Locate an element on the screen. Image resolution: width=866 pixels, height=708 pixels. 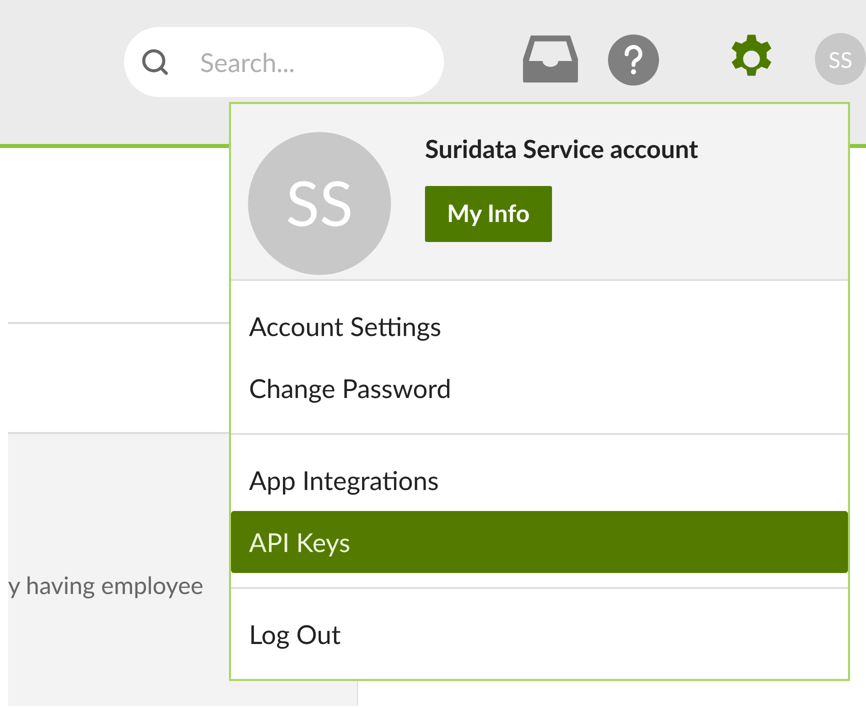
menu-item: API Keys is located at coordinates (539, 542).